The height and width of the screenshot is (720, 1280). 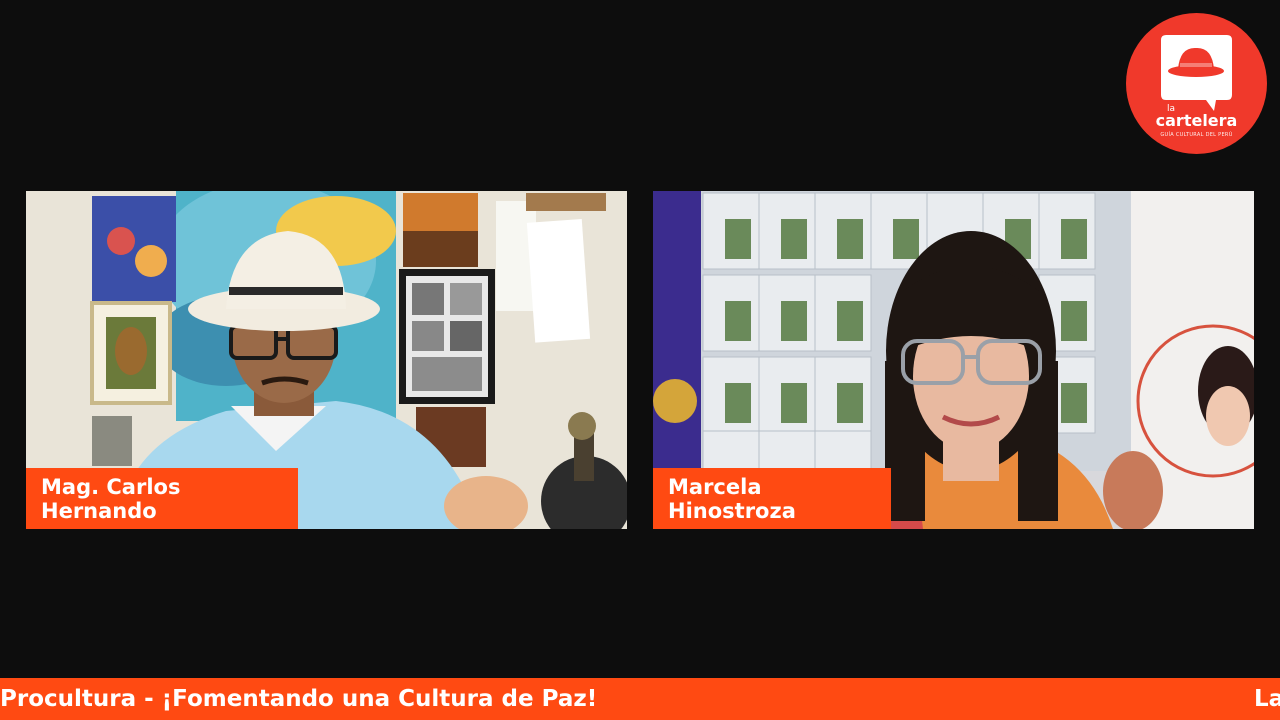 I want to click on participant-name-tag: Marcela Hinostroza, so click(x=772, y=498).